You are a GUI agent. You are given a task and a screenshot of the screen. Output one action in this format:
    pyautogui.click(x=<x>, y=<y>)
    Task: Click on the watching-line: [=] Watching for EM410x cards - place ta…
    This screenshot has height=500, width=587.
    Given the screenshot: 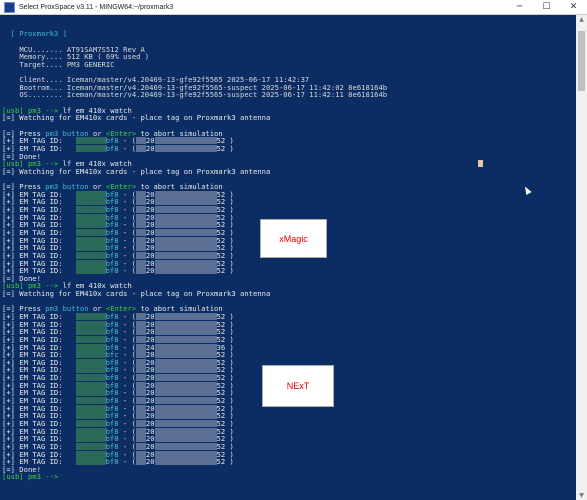 What is the action you would take?
    pyautogui.click(x=288, y=118)
    